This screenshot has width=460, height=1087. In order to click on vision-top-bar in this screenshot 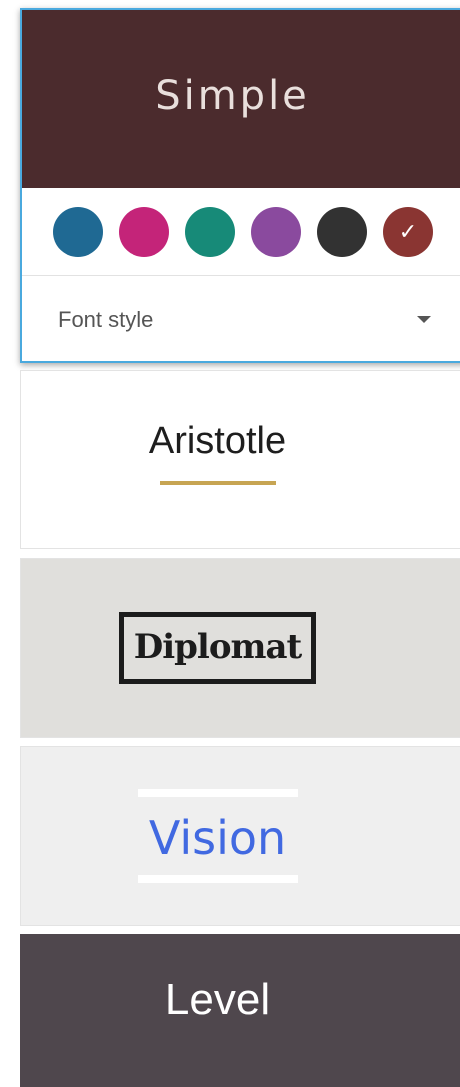, I will do `click(217, 793)`.